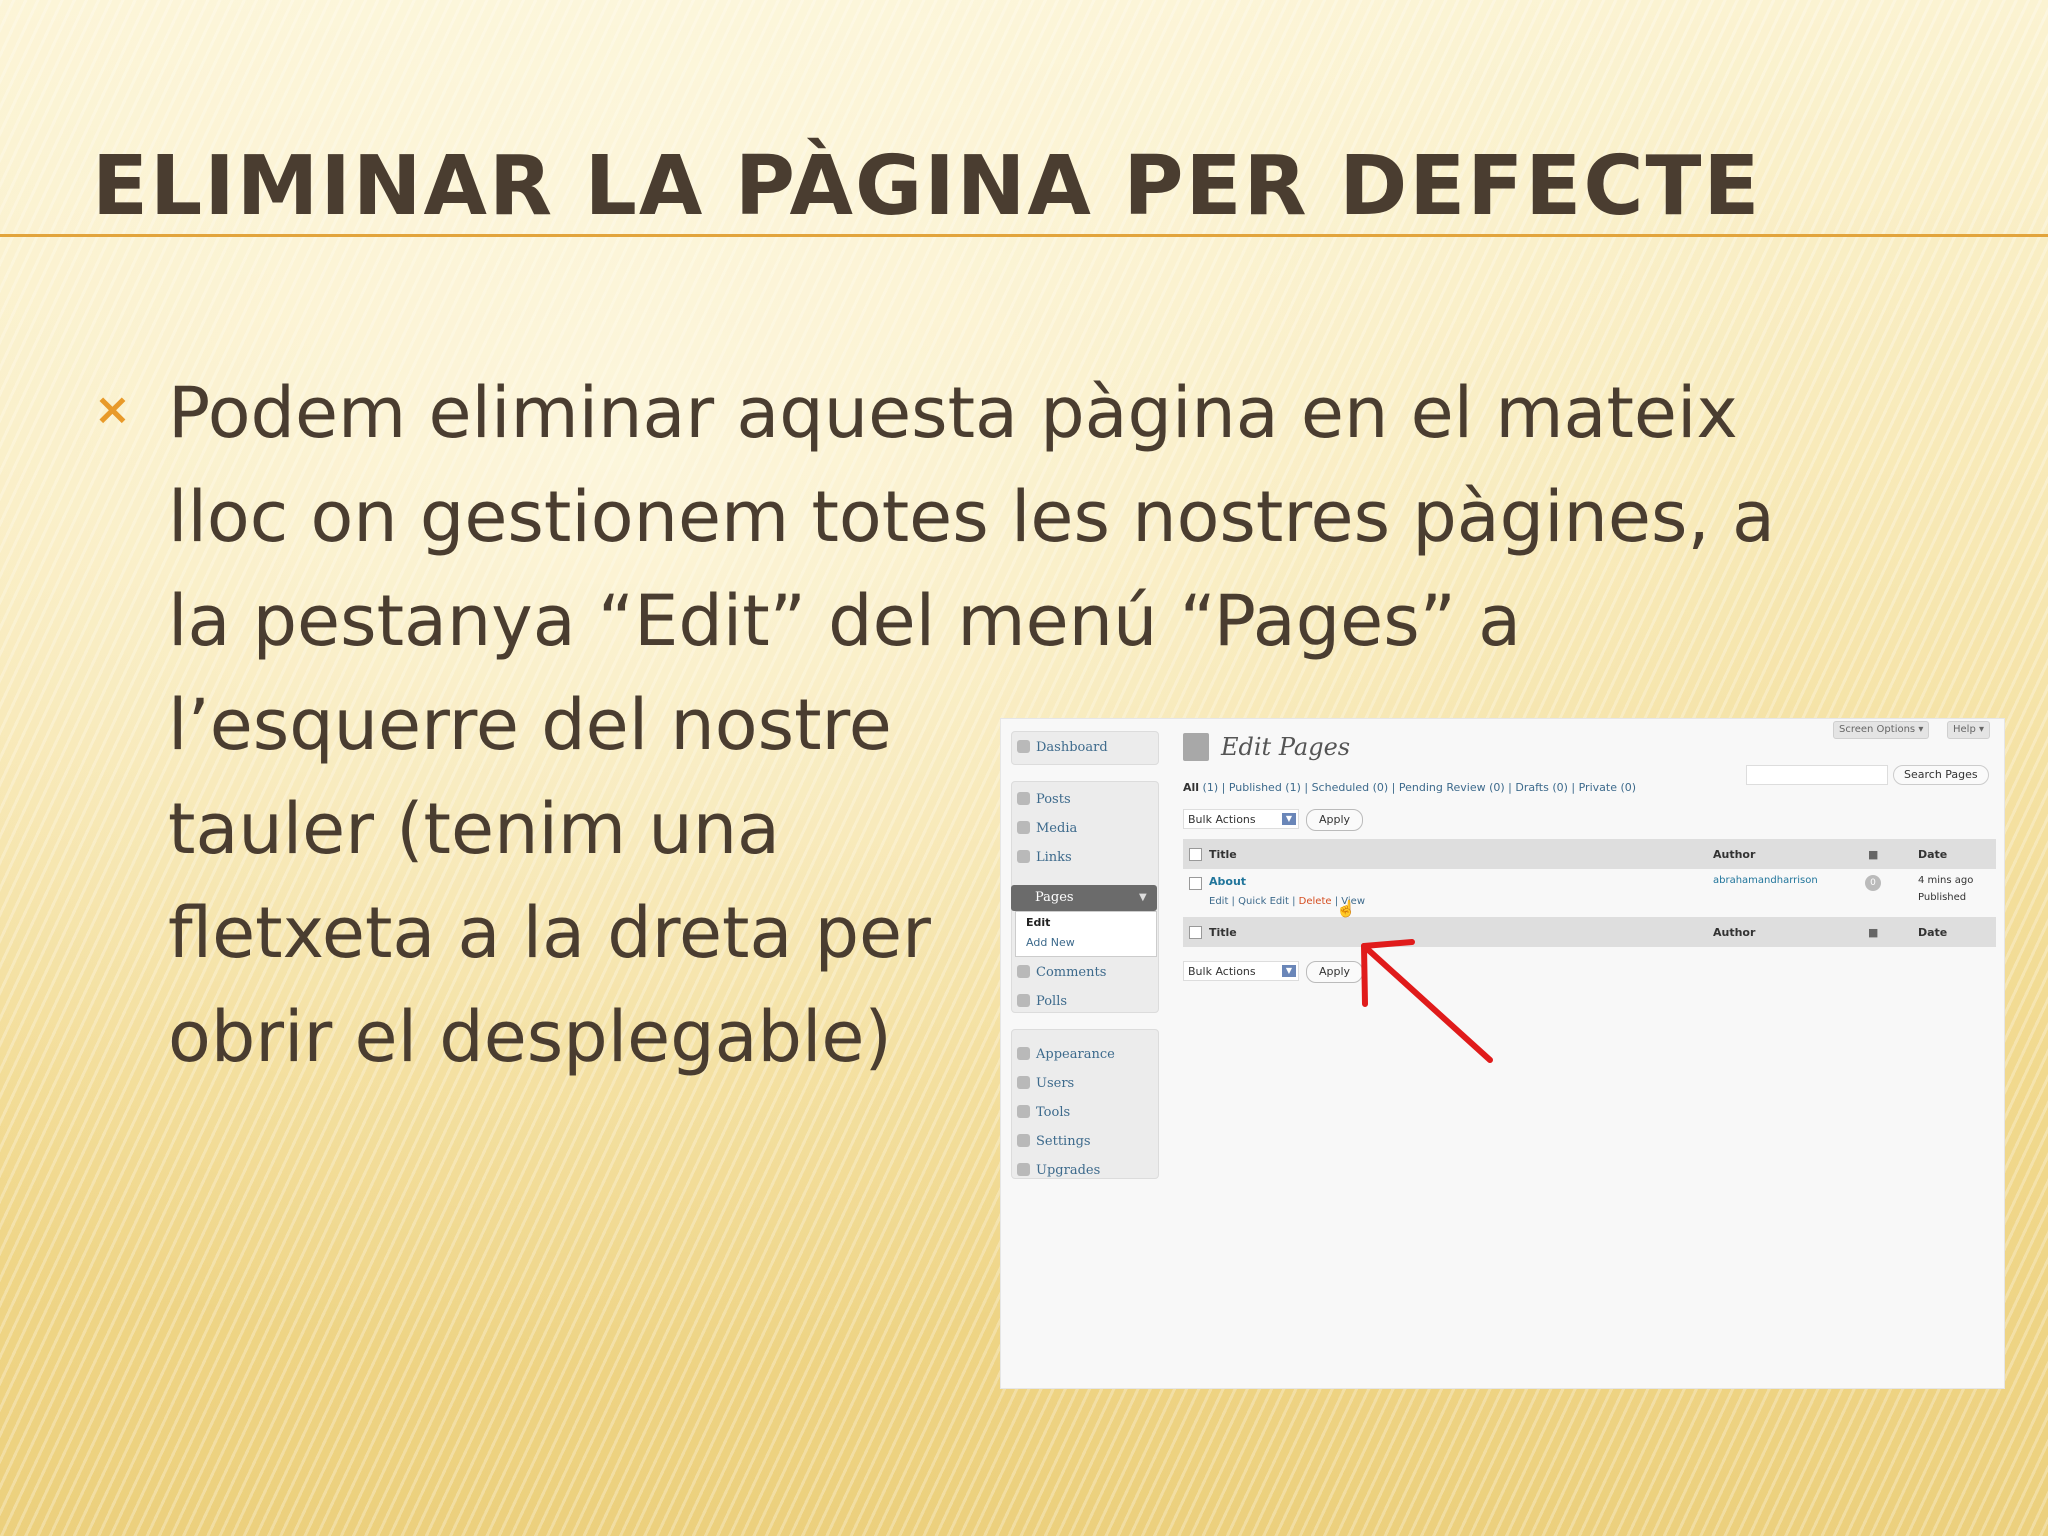  Describe the element at coordinates (845, 621) in the screenshot. I see `body-line-3: la pestanya “Edit” del menú “Pages” a` at that location.